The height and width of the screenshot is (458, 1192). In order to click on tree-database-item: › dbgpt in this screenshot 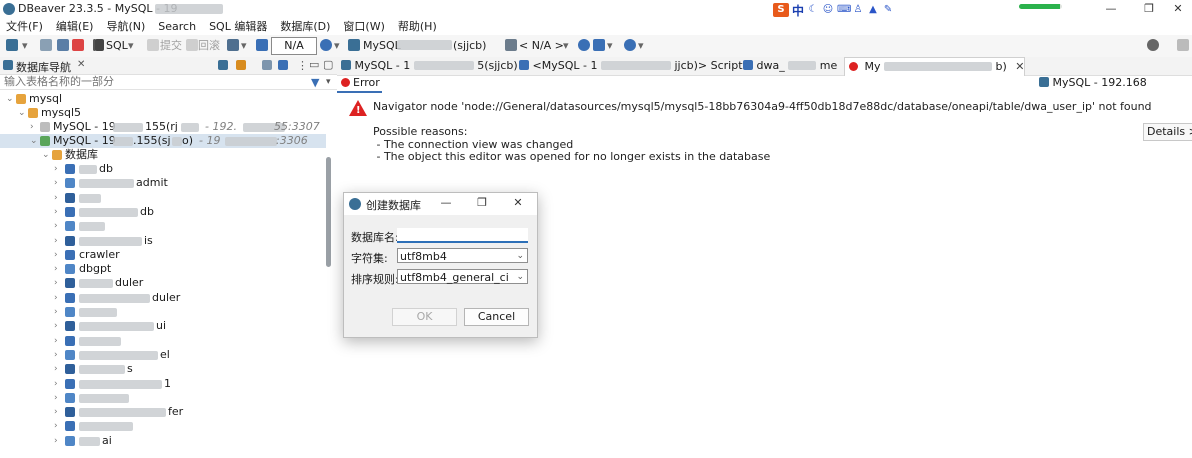, I will do `click(160, 269)`.